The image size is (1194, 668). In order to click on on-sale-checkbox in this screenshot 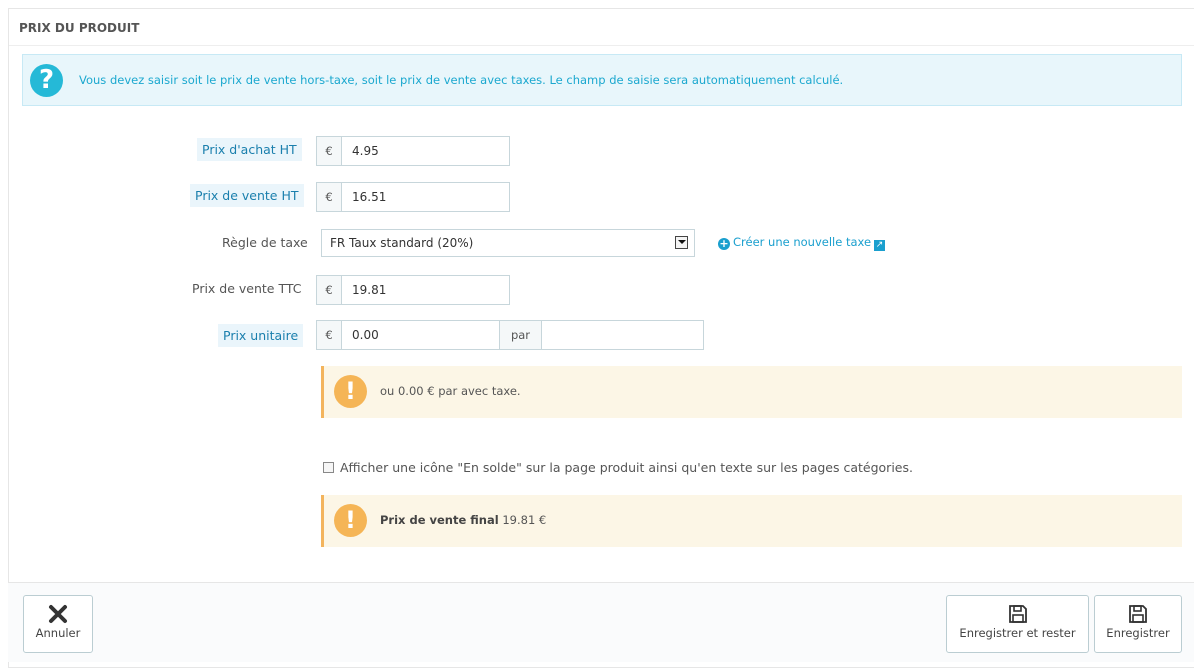, I will do `click(328, 467)`.